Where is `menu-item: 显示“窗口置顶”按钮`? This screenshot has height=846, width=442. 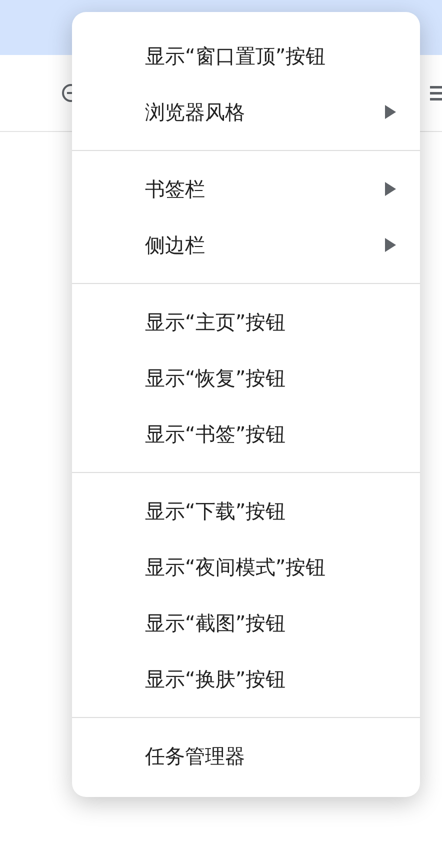 menu-item: 显示“窗口置顶”按钮 is located at coordinates (246, 56).